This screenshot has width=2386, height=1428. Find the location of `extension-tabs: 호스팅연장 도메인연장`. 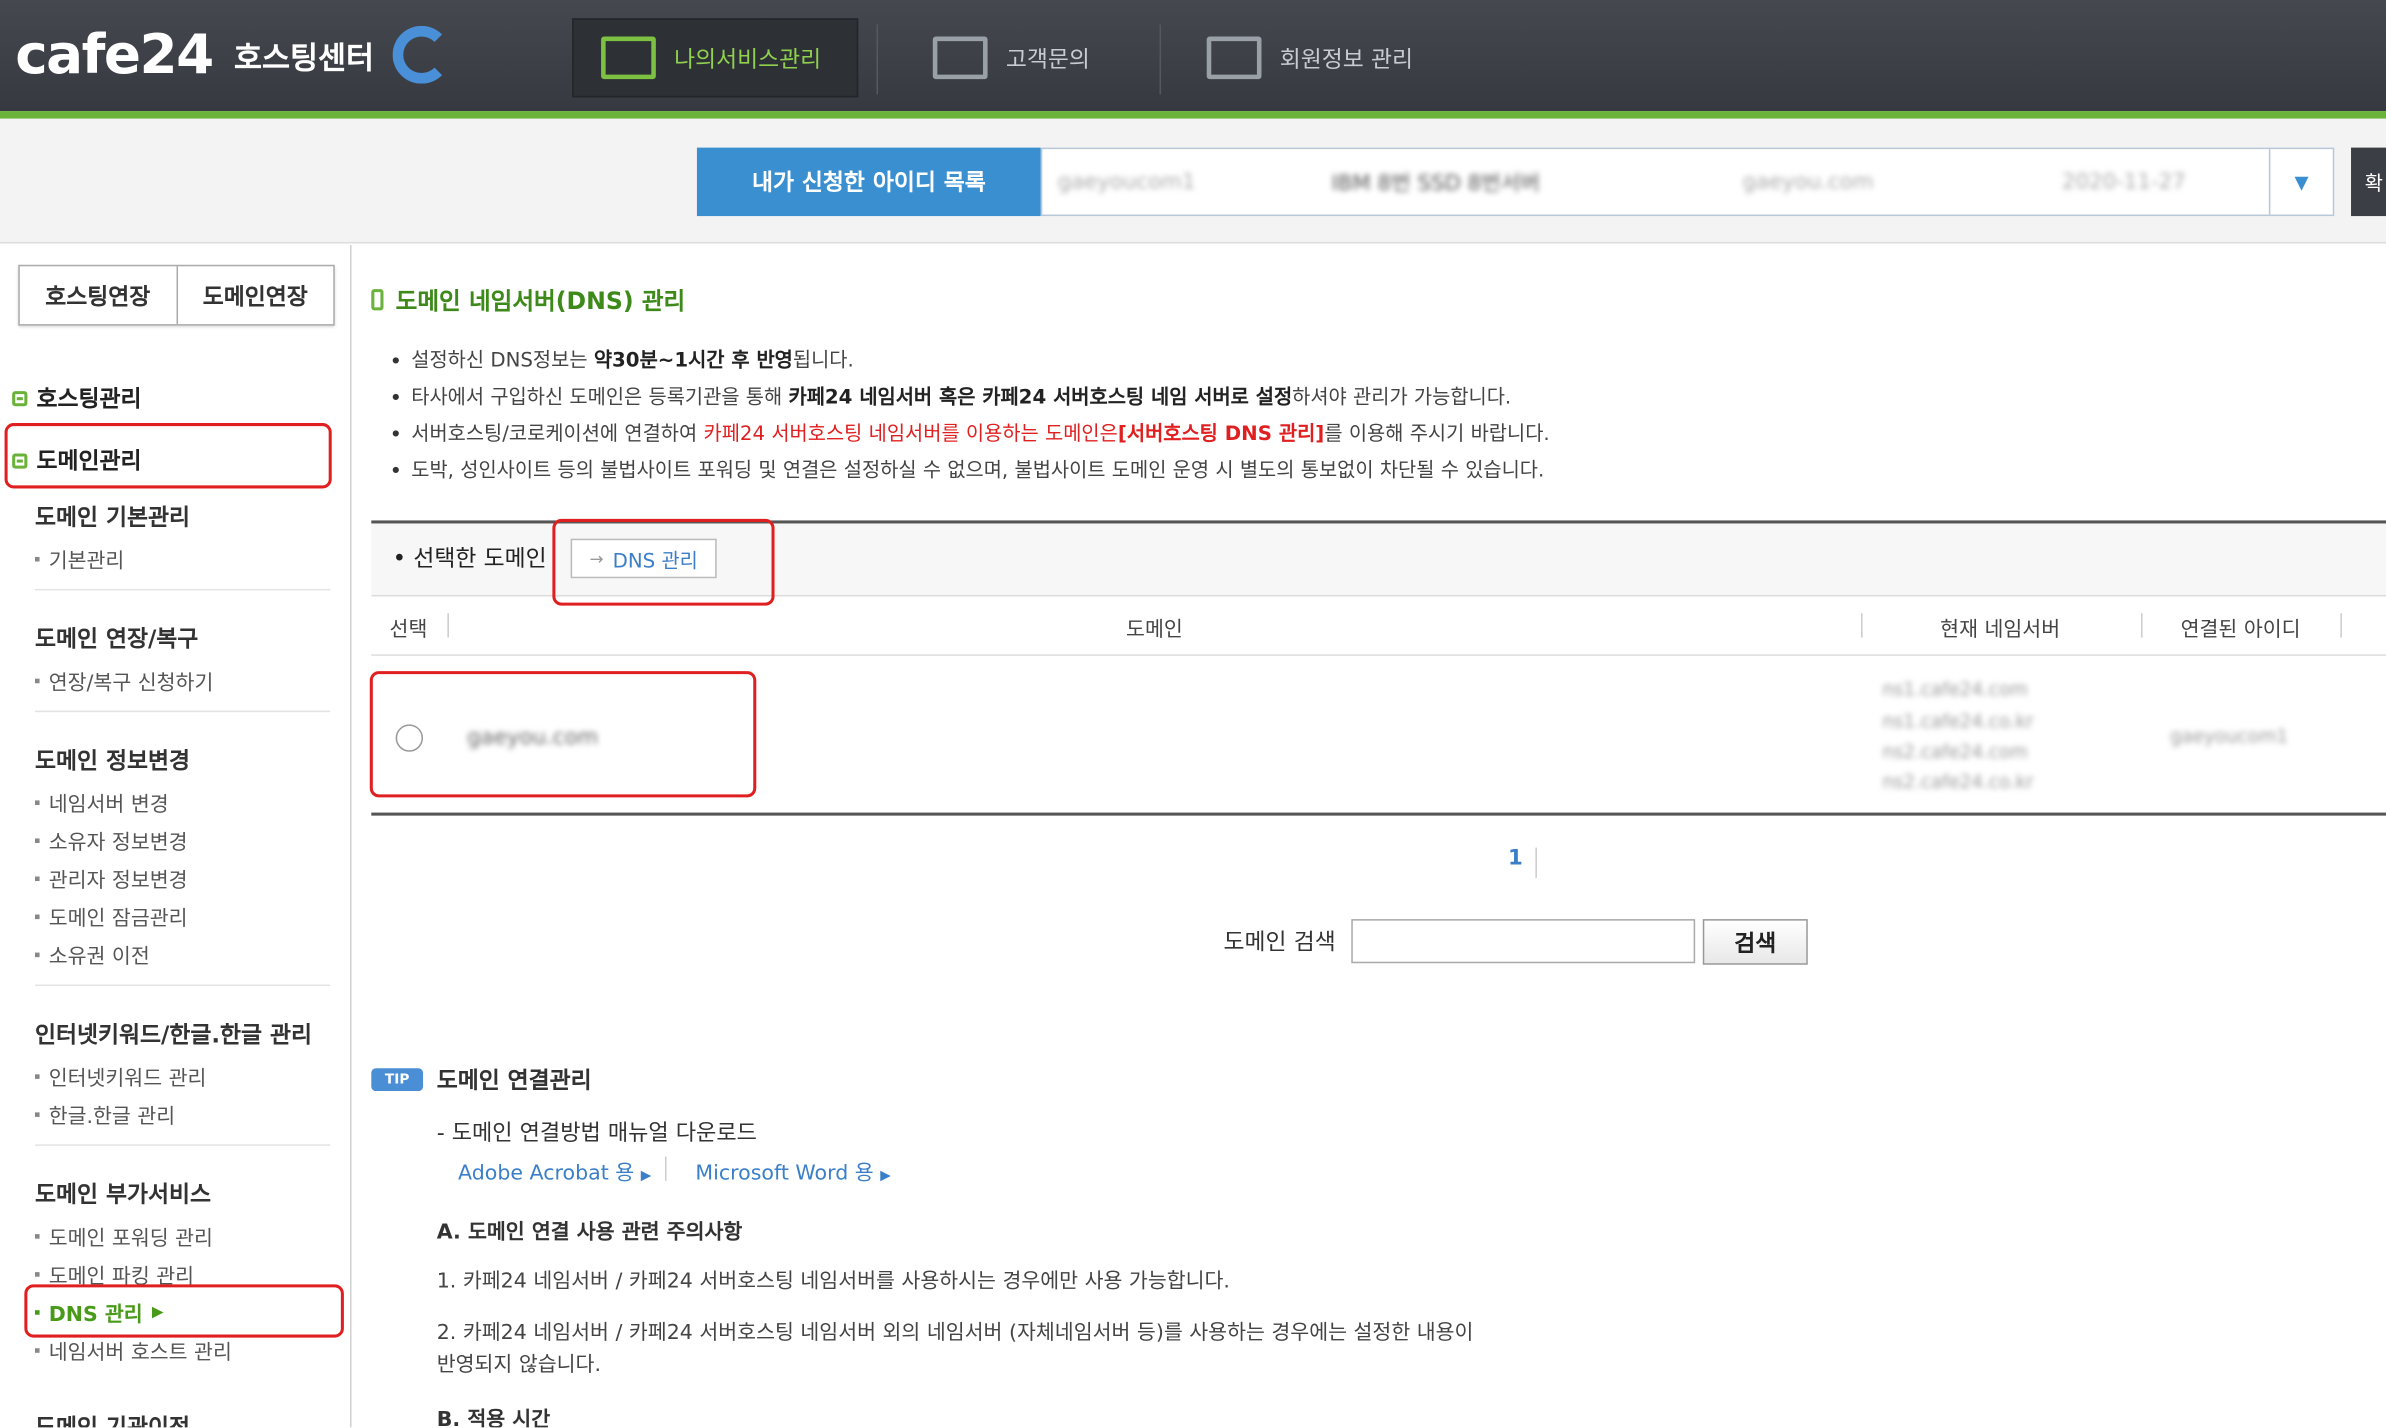

extension-tabs: 호스팅연장 도메인연장 is located at coordinates (176, 295).